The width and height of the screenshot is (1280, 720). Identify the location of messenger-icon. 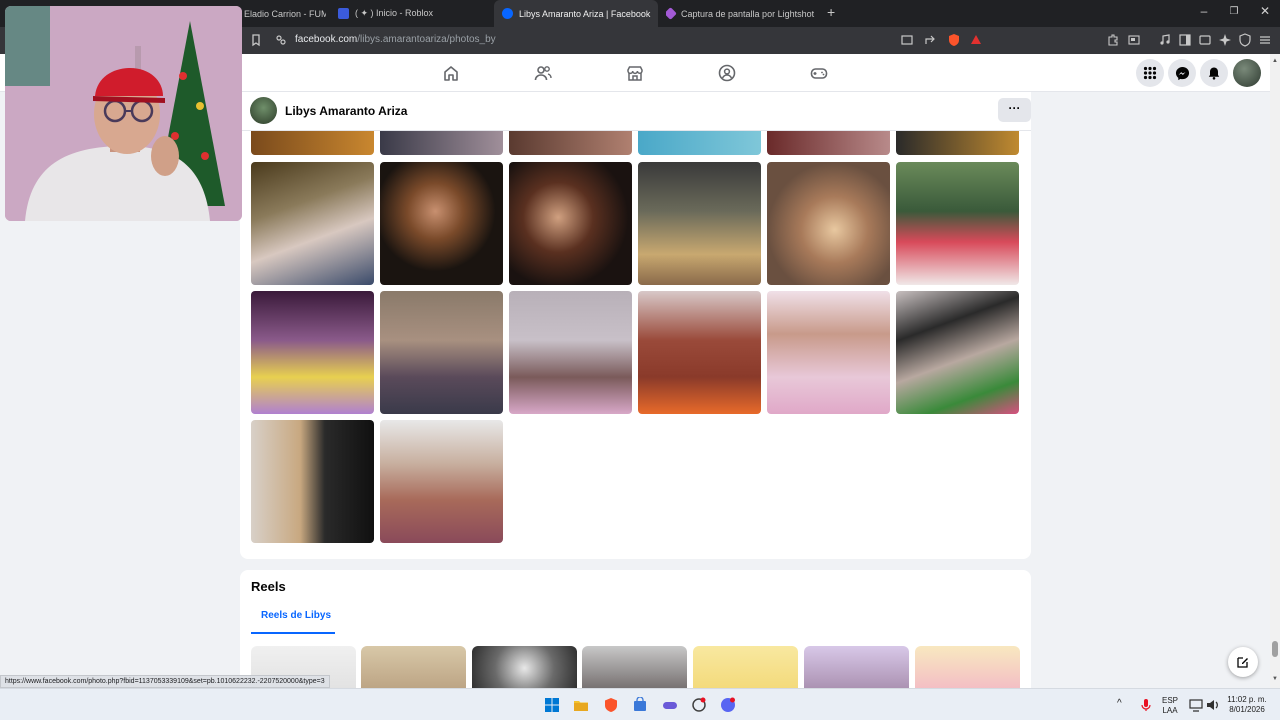
(1182, 73).